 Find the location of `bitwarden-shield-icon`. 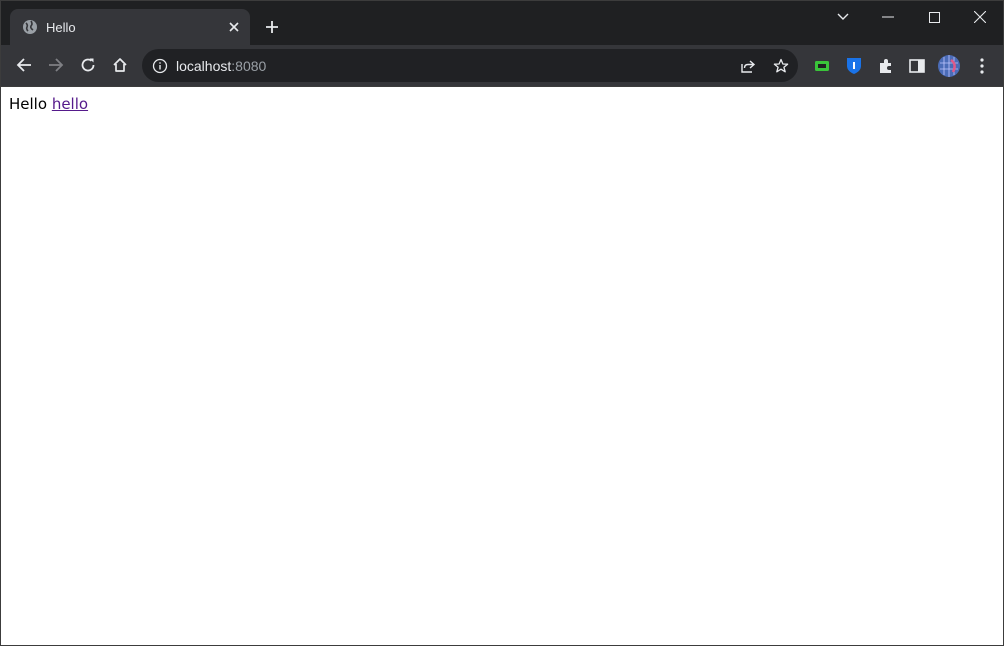

bitwarden-shield-icon is located at coordinates (854, 66).